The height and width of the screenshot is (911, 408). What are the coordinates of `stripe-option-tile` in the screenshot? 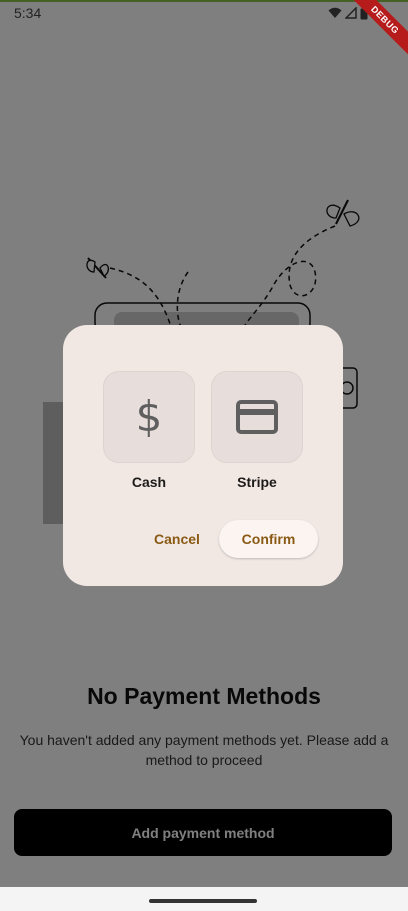 It's located at (257, 417).